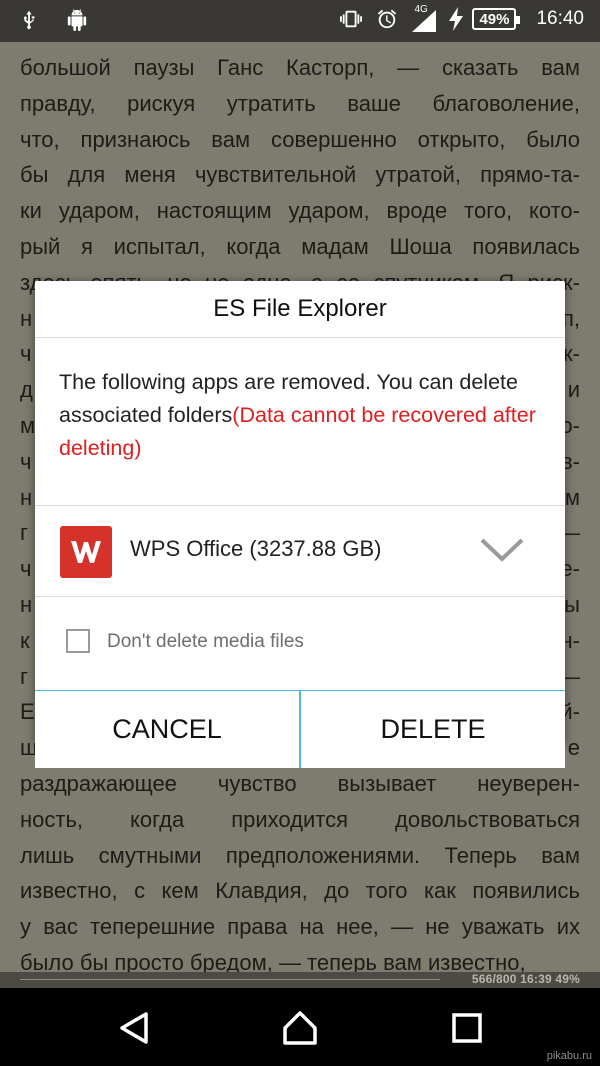  I want to click on home-icon, so click(300, 1028).